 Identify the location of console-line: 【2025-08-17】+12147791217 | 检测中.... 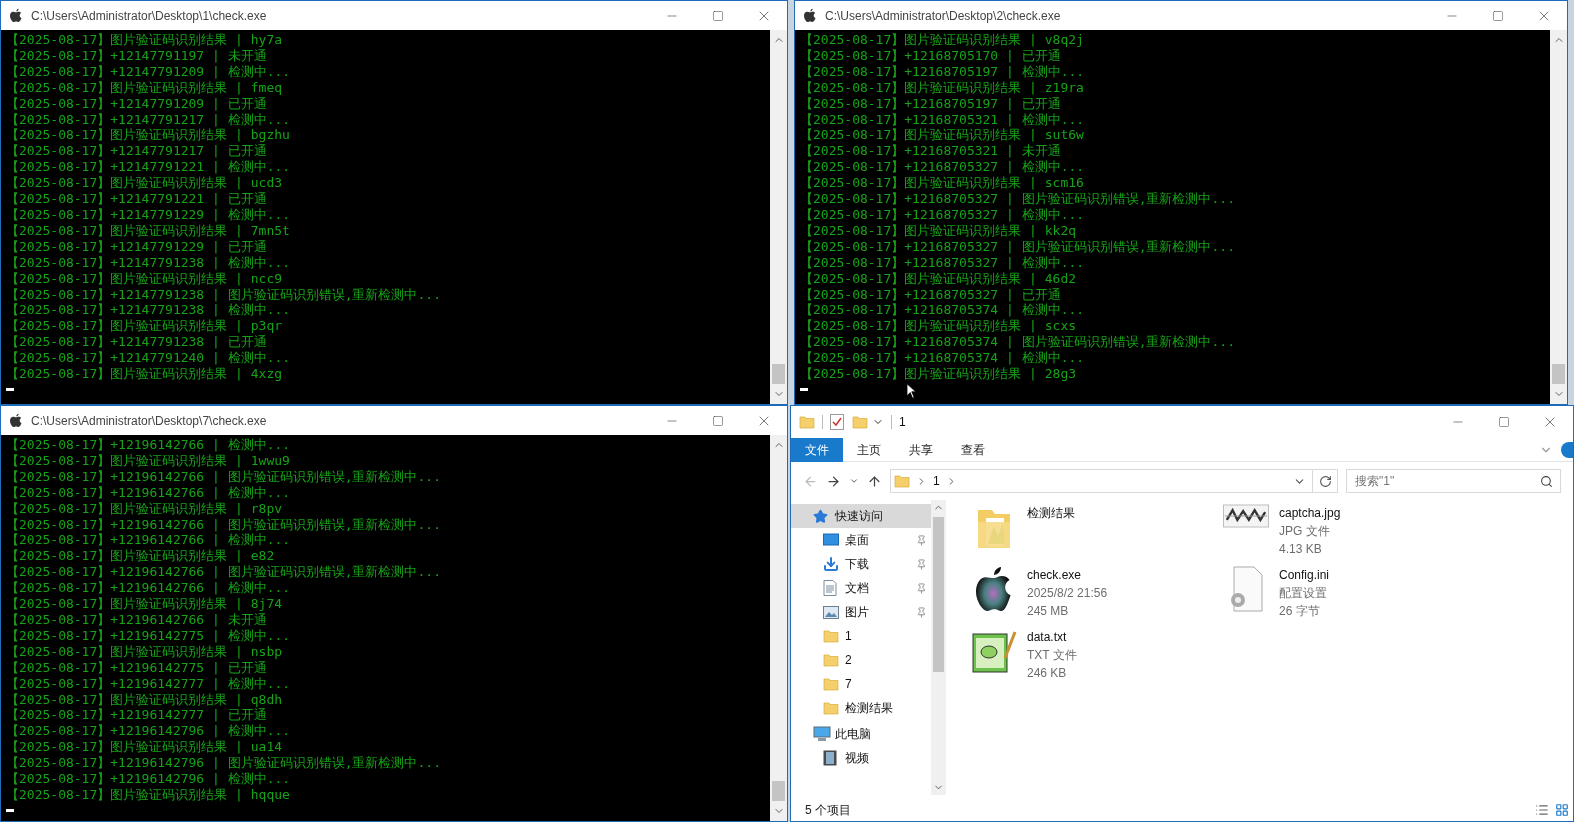
(148, 119).